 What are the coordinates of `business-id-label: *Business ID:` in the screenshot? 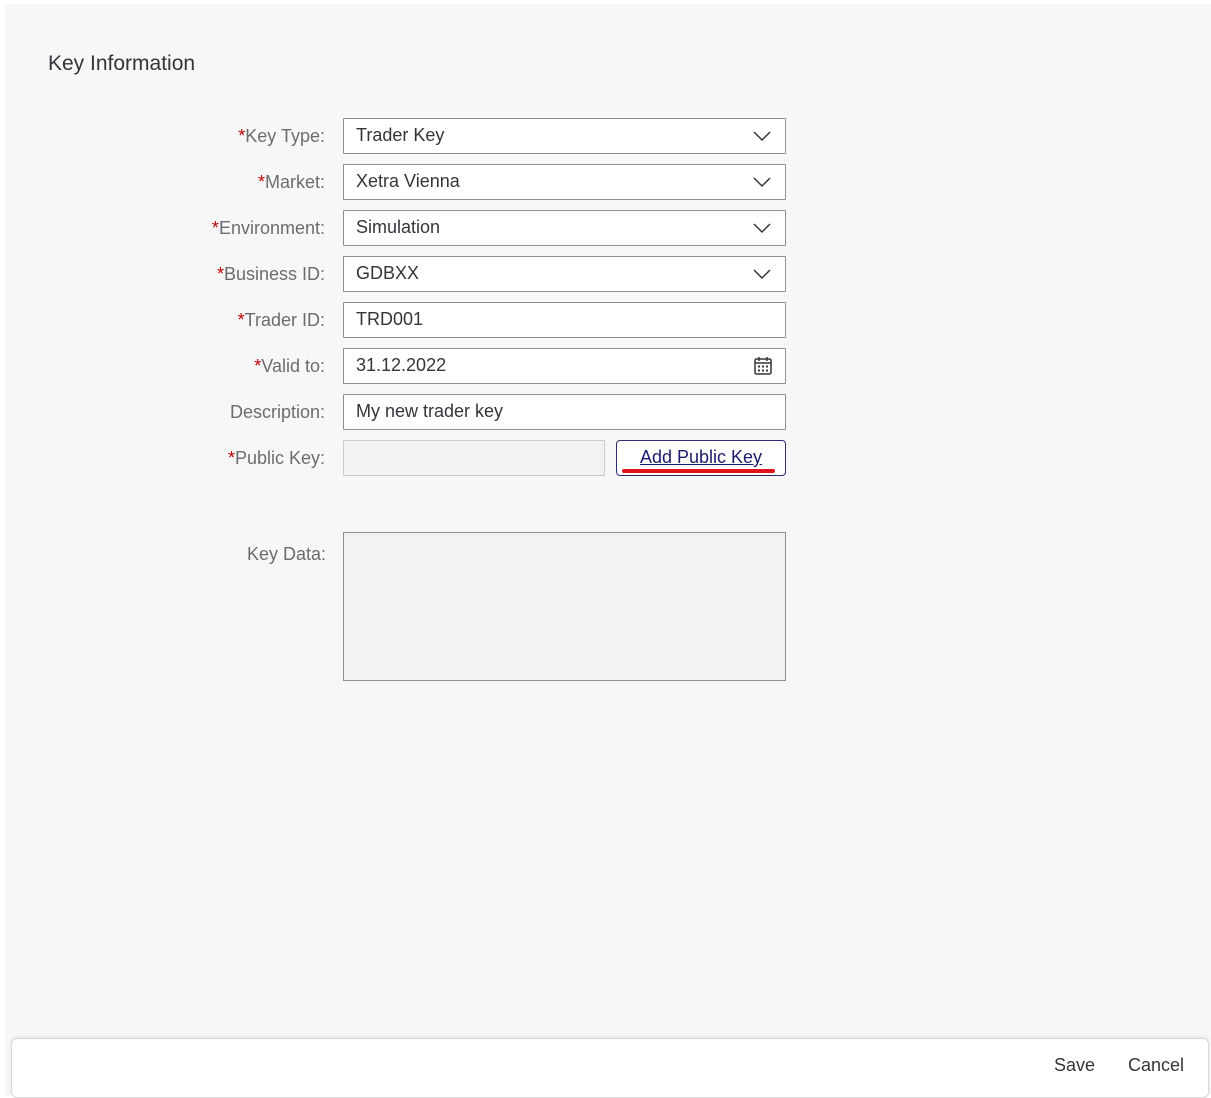 It's located at (270, 274).